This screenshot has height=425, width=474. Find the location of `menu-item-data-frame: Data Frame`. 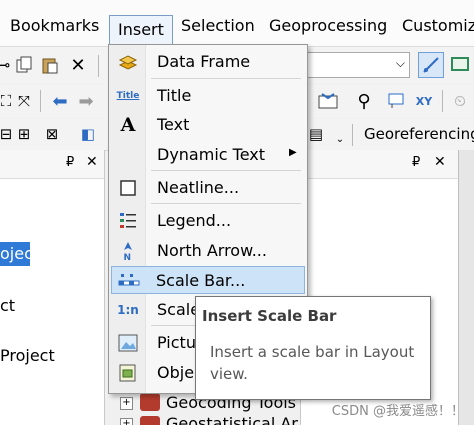

menu-item-data-frame: Data Frame is located at coordinates (208, 62).